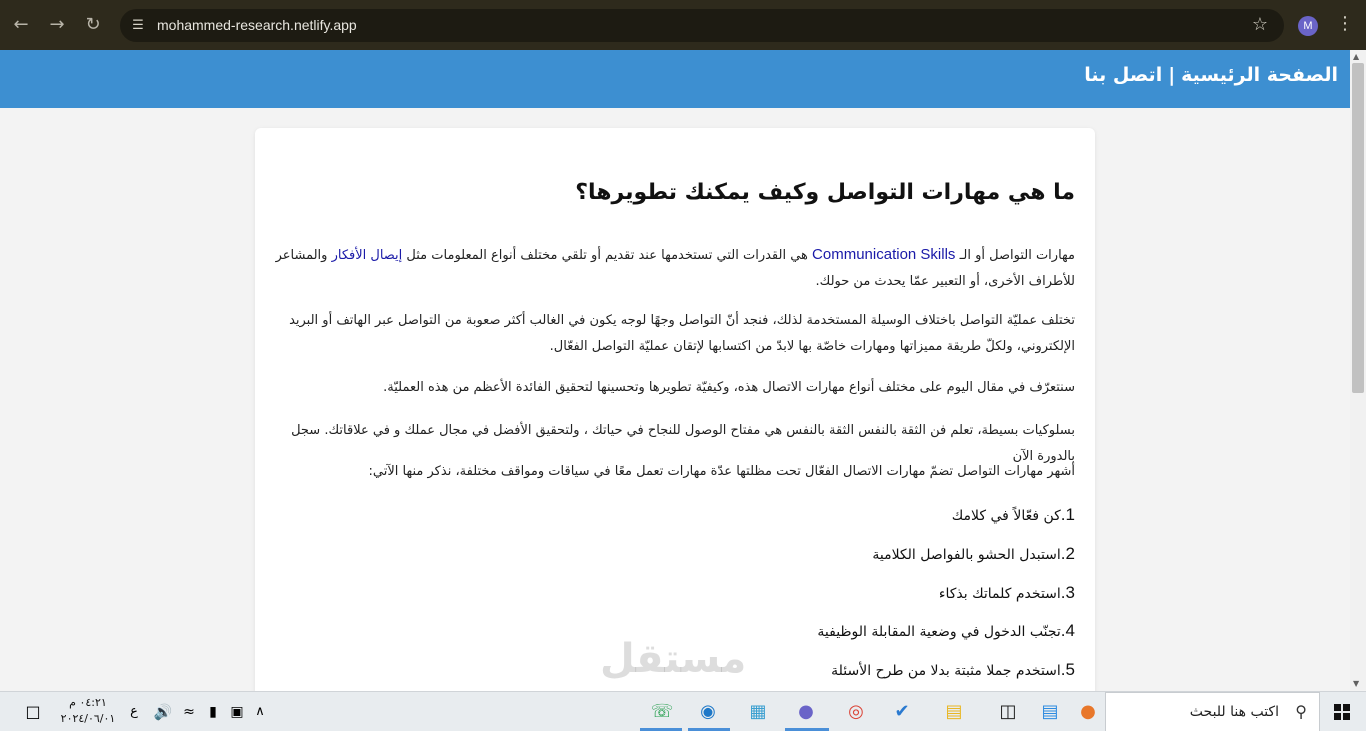 The width and height of the screenshot is (1366, 731). What do you see at coordinates (954, 711) in the screenshot?
I see `file-explorer-icon: ▤` at bounding box center [954, 711].